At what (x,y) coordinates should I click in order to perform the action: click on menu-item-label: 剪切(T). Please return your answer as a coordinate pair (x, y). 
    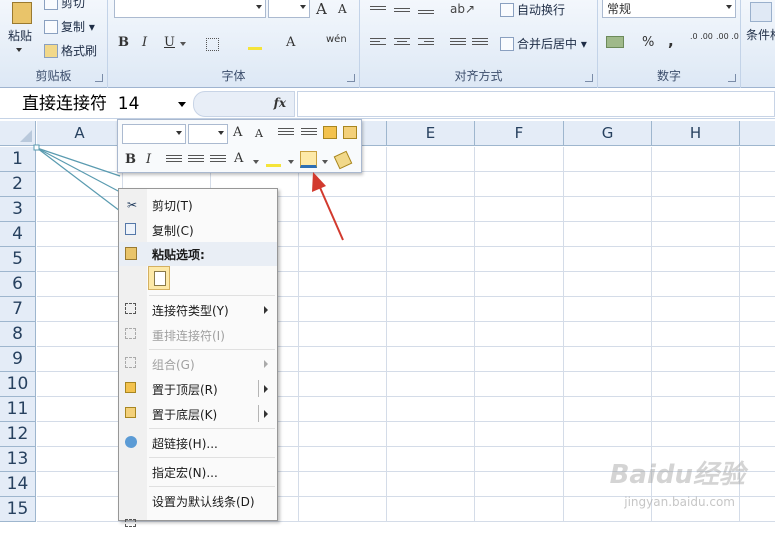
    Looking at the image, I should click on (172, 205).